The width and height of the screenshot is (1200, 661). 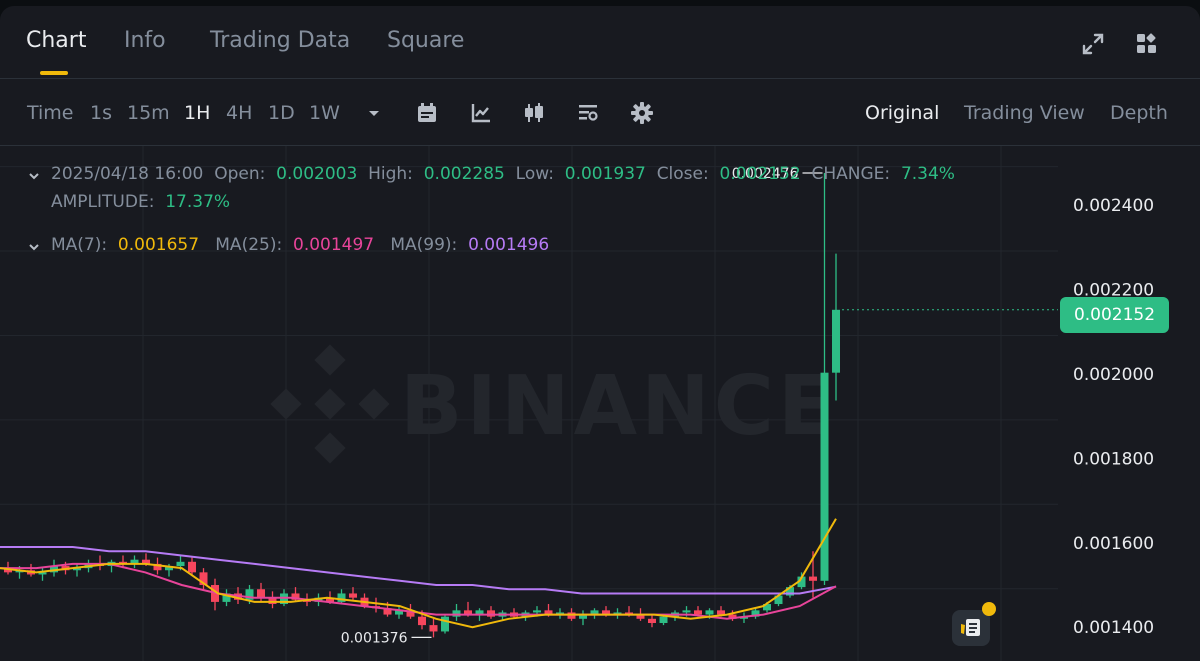 What do you see at coordinates (927, 174) in the screenshot?
I see `change-value: 7.34%` at bounding box center [927, 174].